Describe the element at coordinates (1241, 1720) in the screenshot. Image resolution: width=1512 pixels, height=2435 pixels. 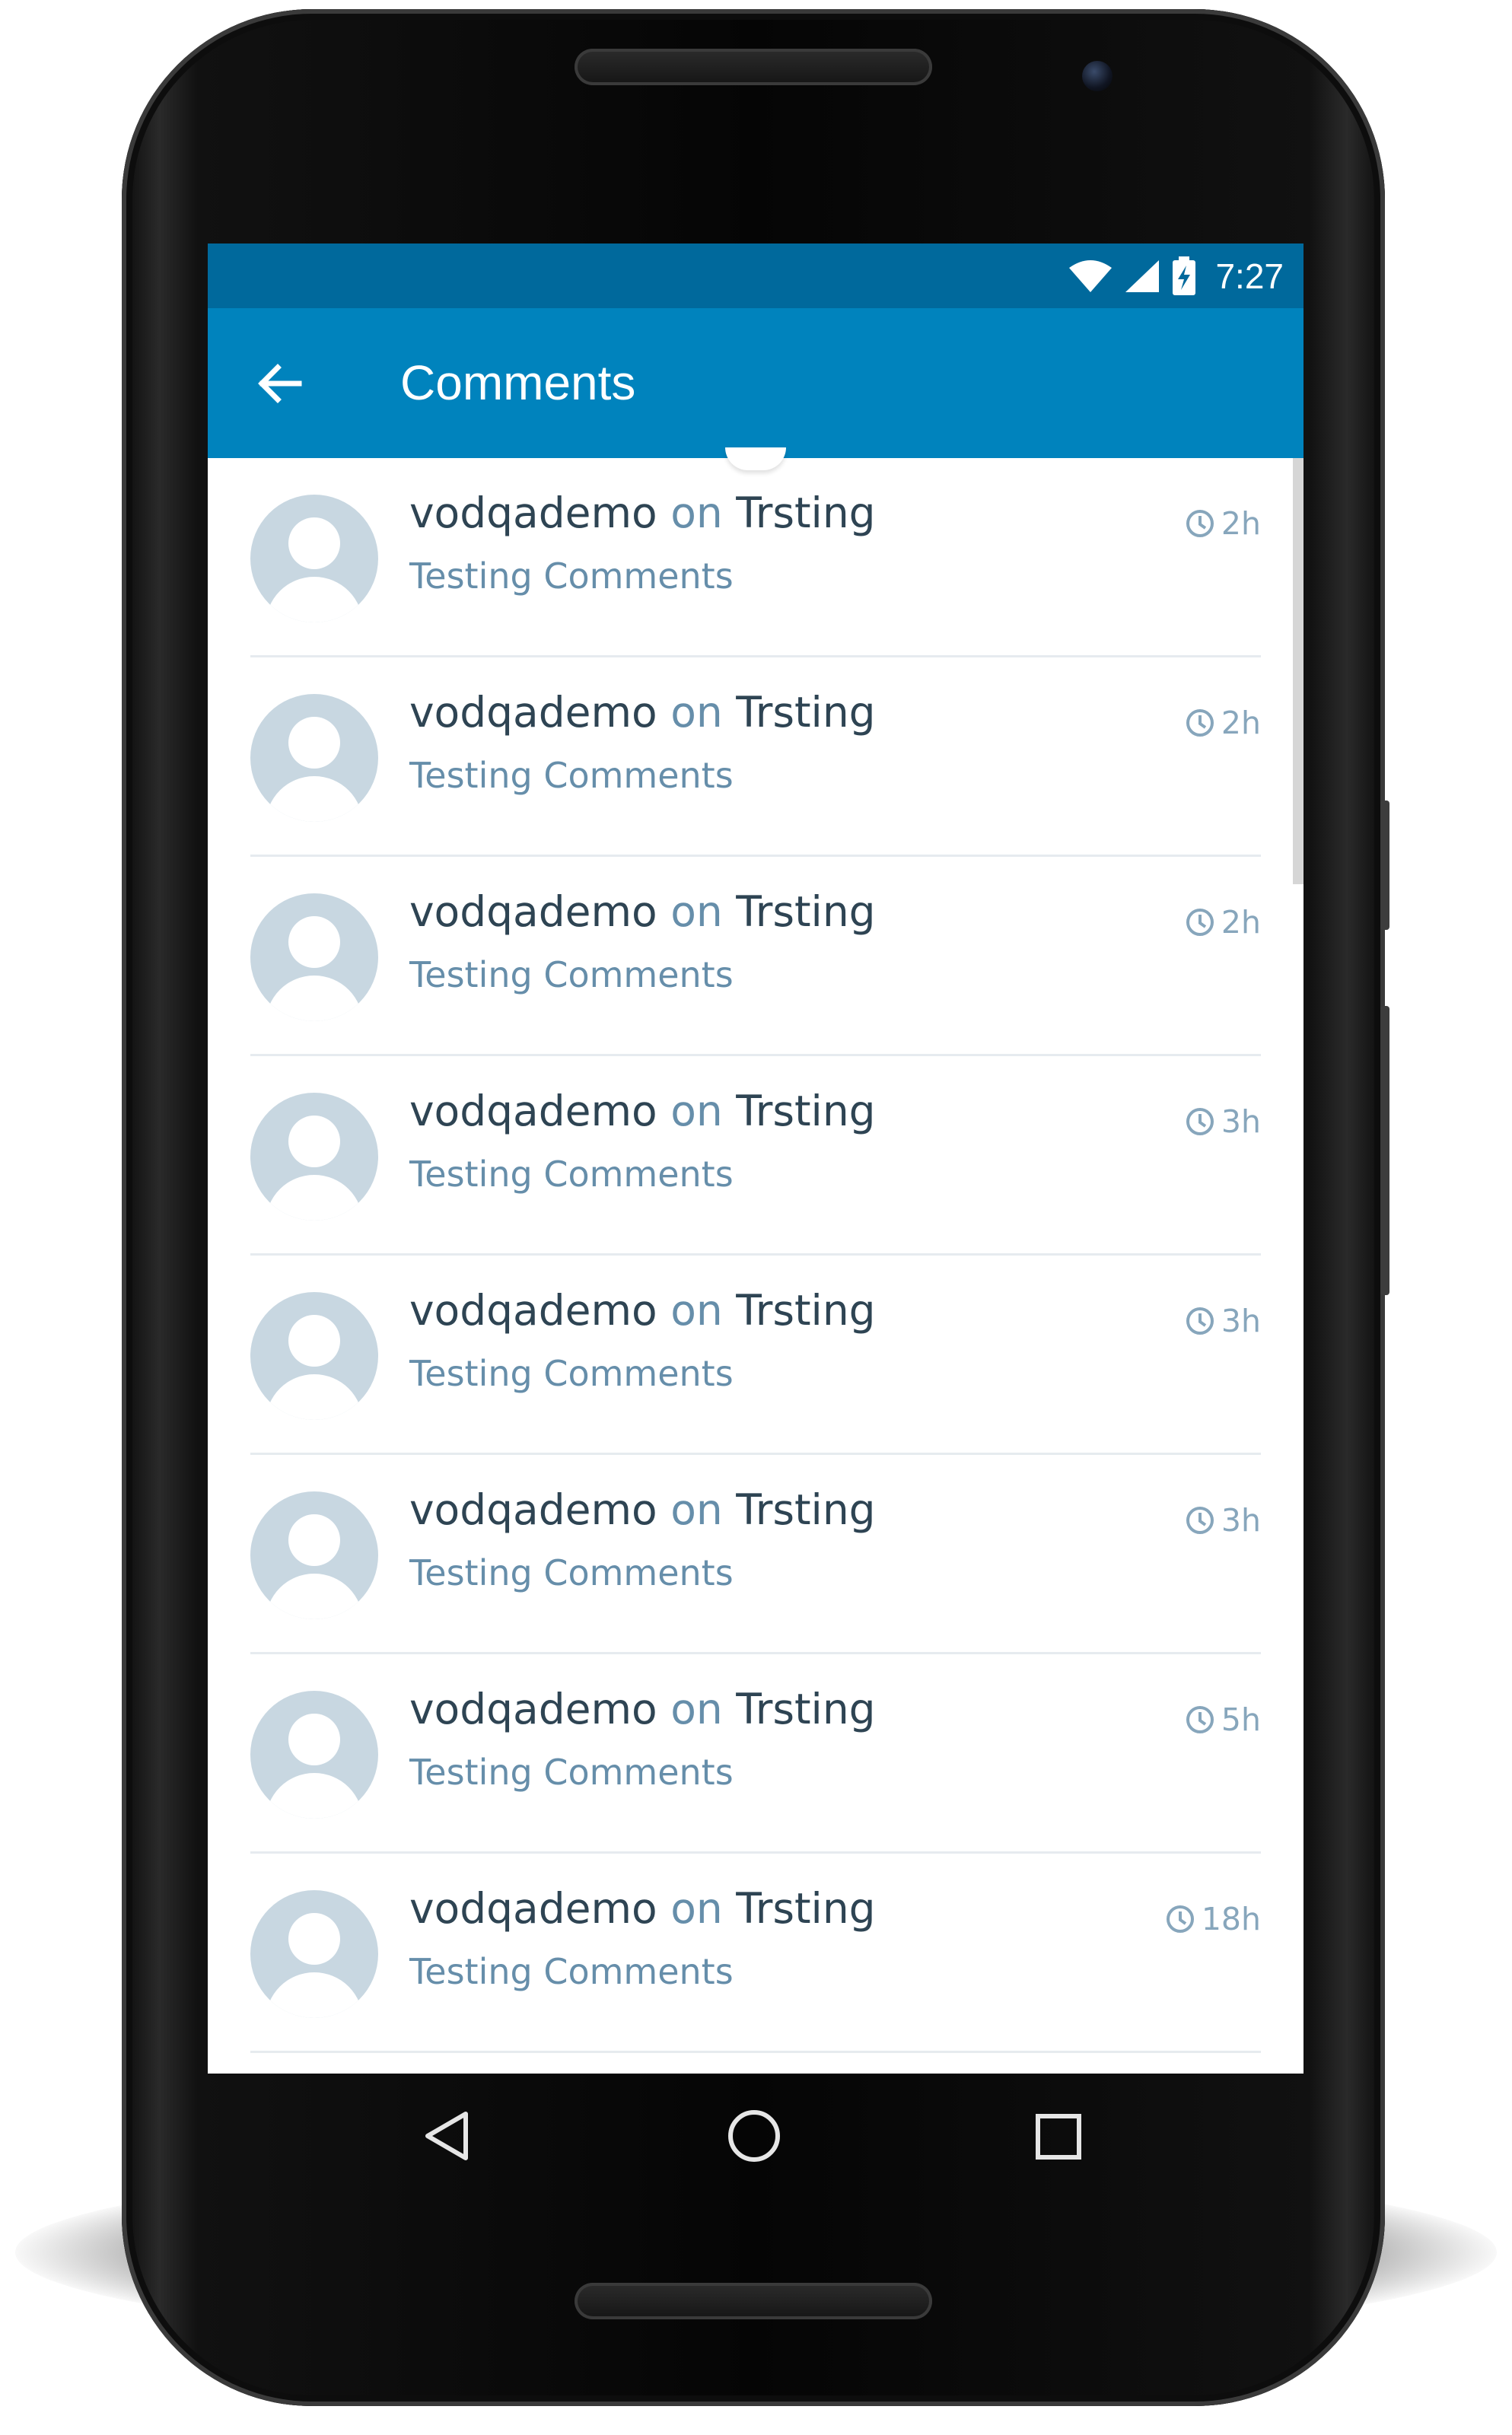
I see `comment-age: 5h` at that location.